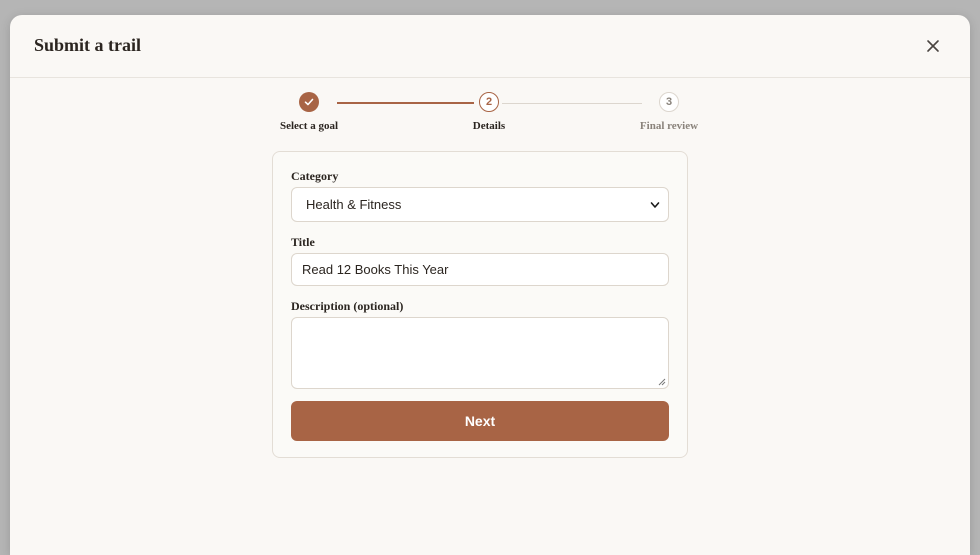 The width and height of the screenshot is (980, 555). What do you see at coordinates (480, 421) in the screenshot?
I see `next-button: Next` at bounding box center [480, 421].